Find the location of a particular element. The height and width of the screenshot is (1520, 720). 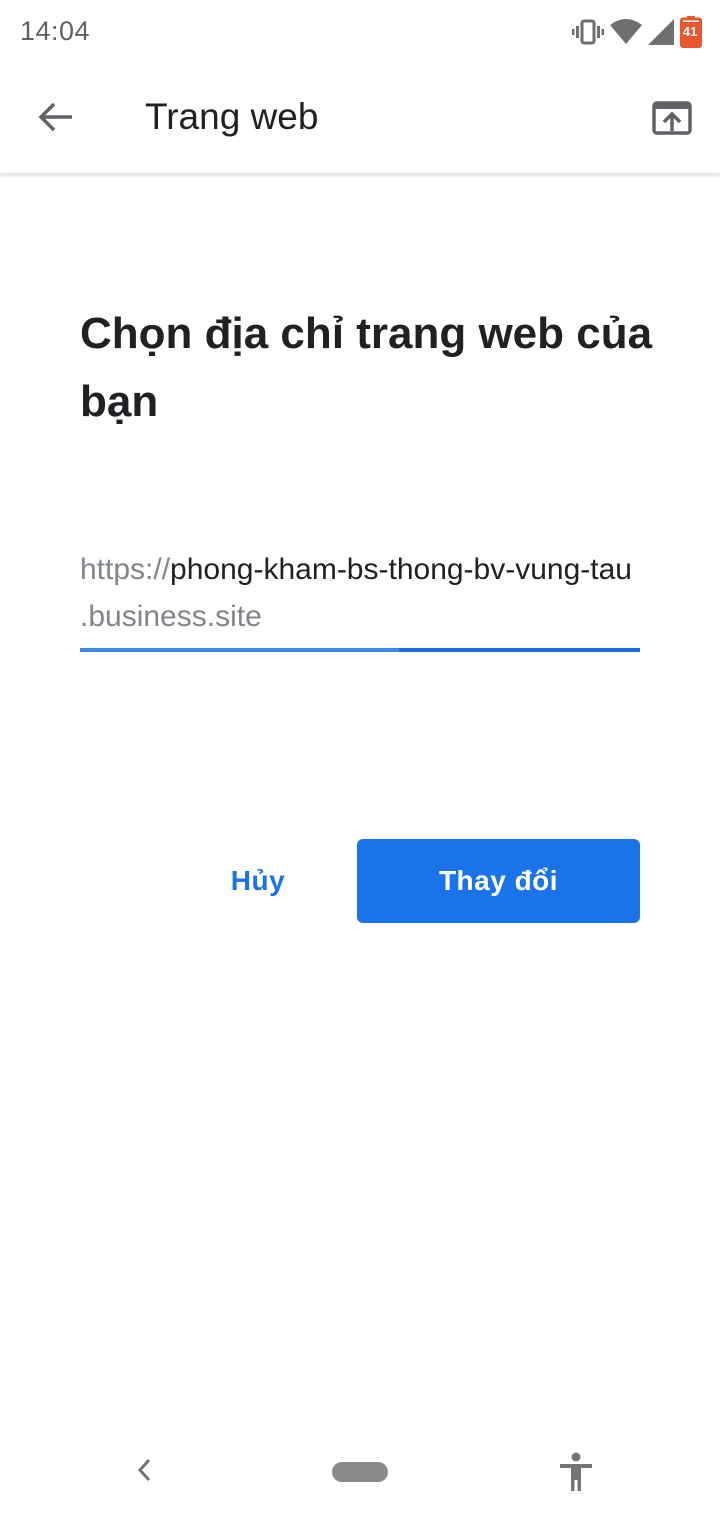

nav-back-button is located at coordinates (144, 1472).